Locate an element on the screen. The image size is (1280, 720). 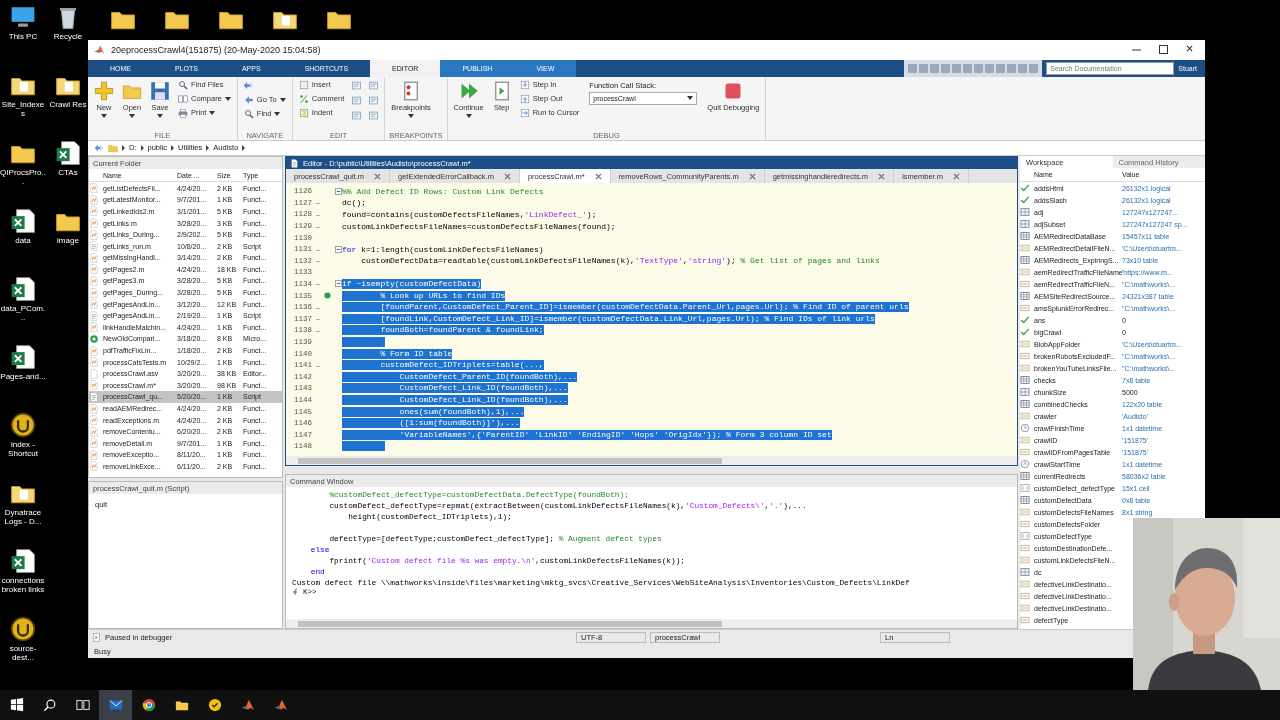
printer-icon is located at coordinates (183, 112).